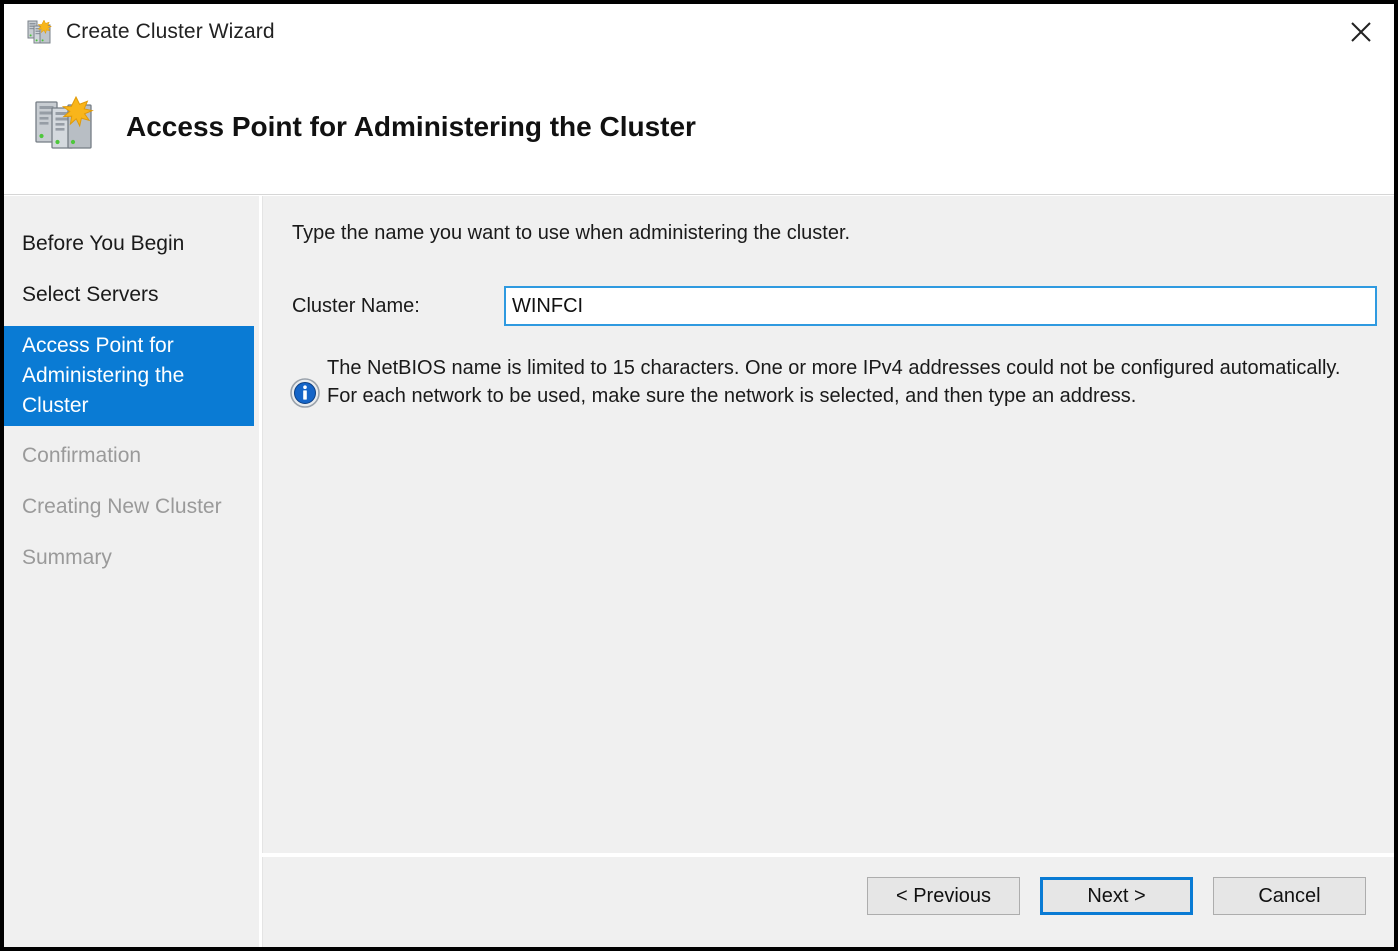 The image size is (1398, 951). Describe the element at coordinates (943, 896) in the screenshot. I see `previous-button: < Previous` at that location.